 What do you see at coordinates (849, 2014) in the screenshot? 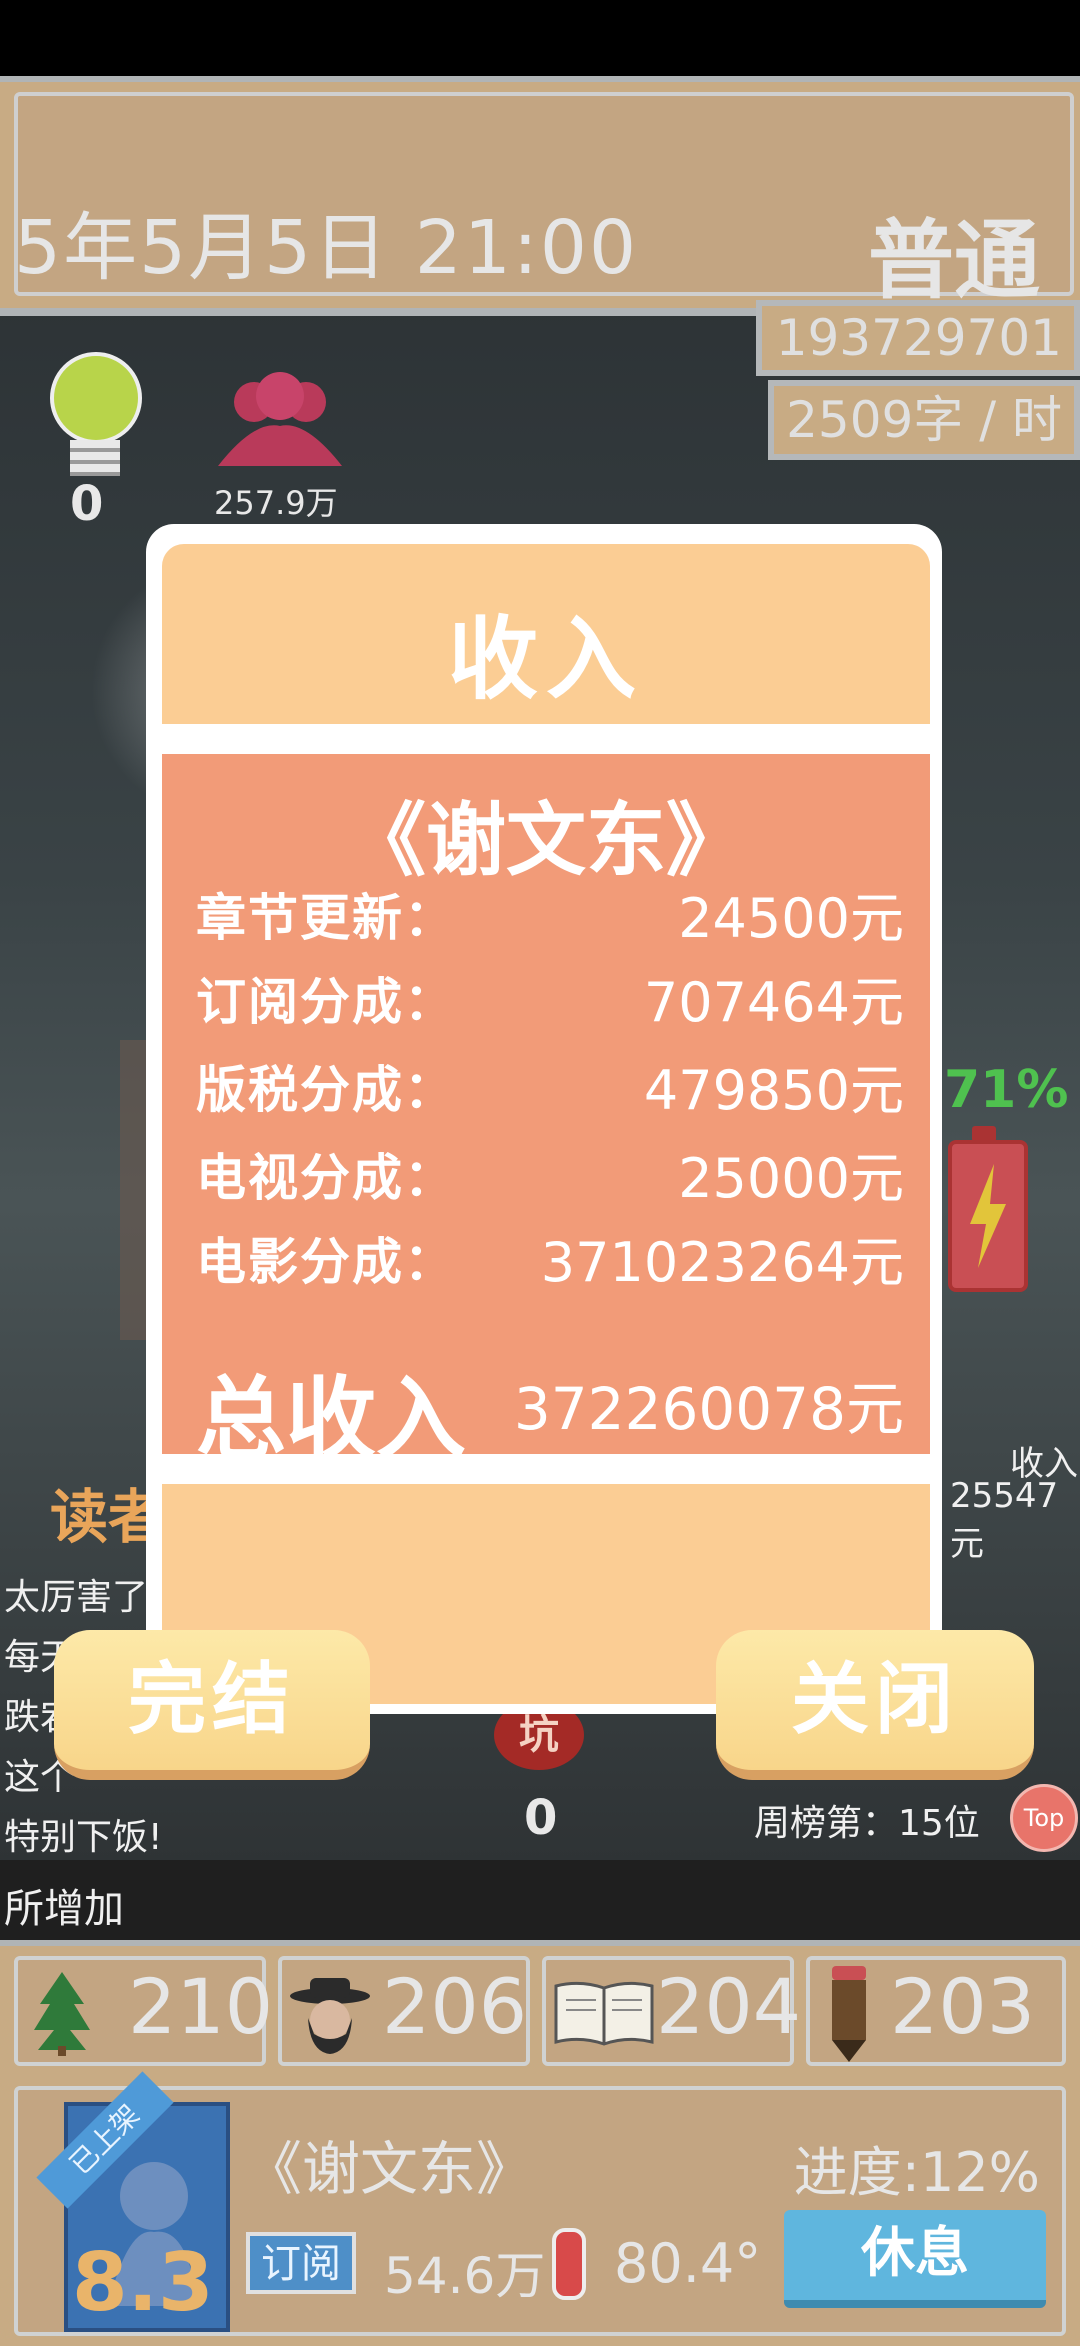
I see `pencil-icon` at bounding box center [849, 2014].